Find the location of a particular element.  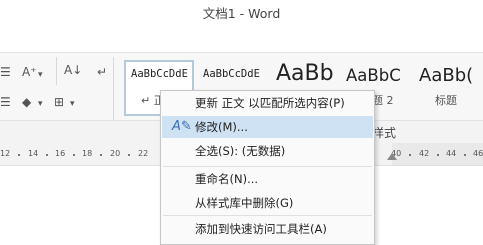

ruler-tick: 42 is located at coordinates (424, 153).